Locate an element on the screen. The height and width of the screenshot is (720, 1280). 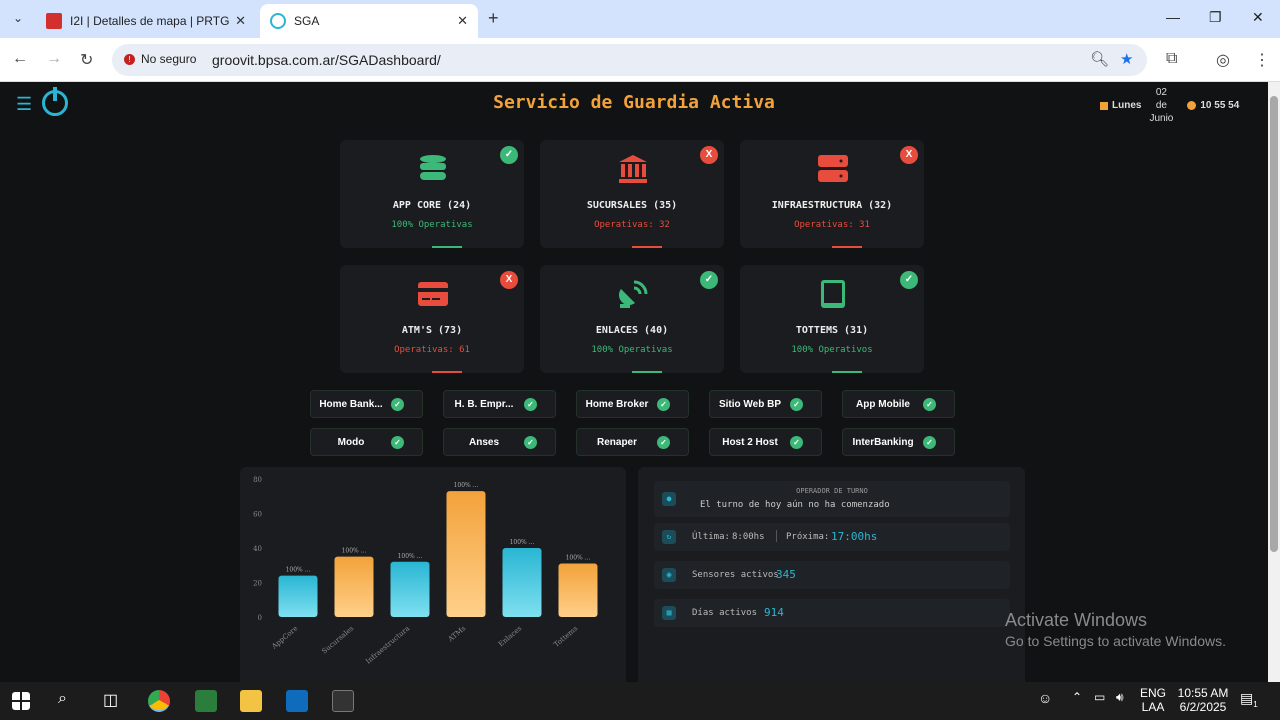
service-modo: Modo ✓ is located at coordinates (366, 442).